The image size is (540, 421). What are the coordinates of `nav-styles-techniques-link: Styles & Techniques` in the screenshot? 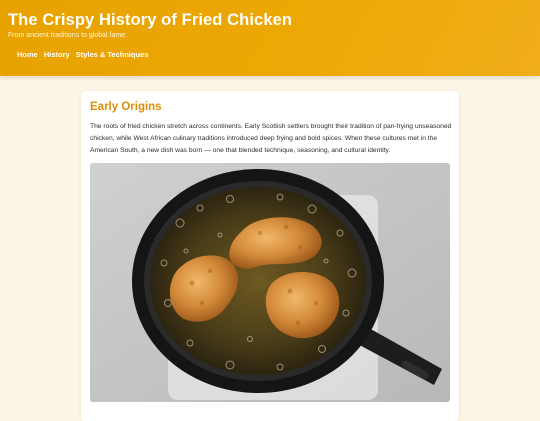 It's located at (112, 54).